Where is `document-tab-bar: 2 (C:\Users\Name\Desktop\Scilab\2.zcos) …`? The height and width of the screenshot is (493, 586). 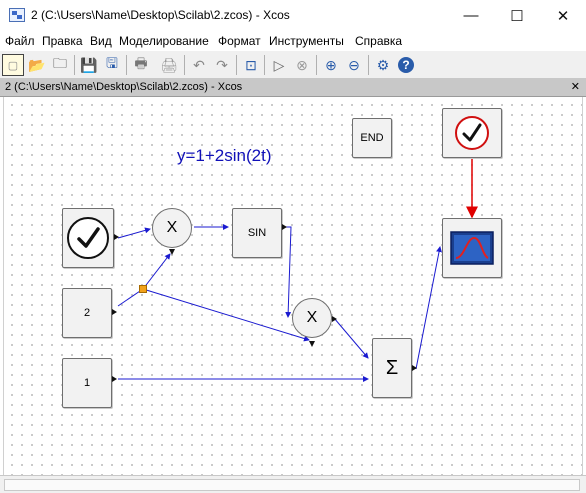
document-tab-bar: 2 (C:\Users\Name\Desktop\Scilab\2.zcos) … is located at coordinates (293, 88).